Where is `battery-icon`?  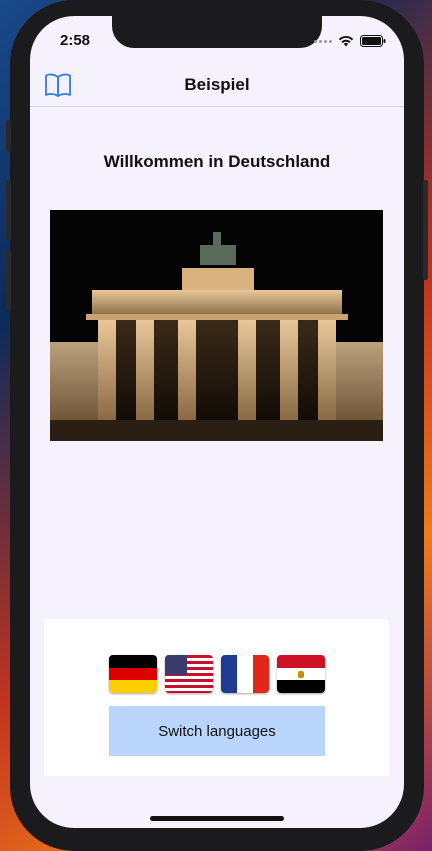 battery-icon is located at coordinates (373, 41).